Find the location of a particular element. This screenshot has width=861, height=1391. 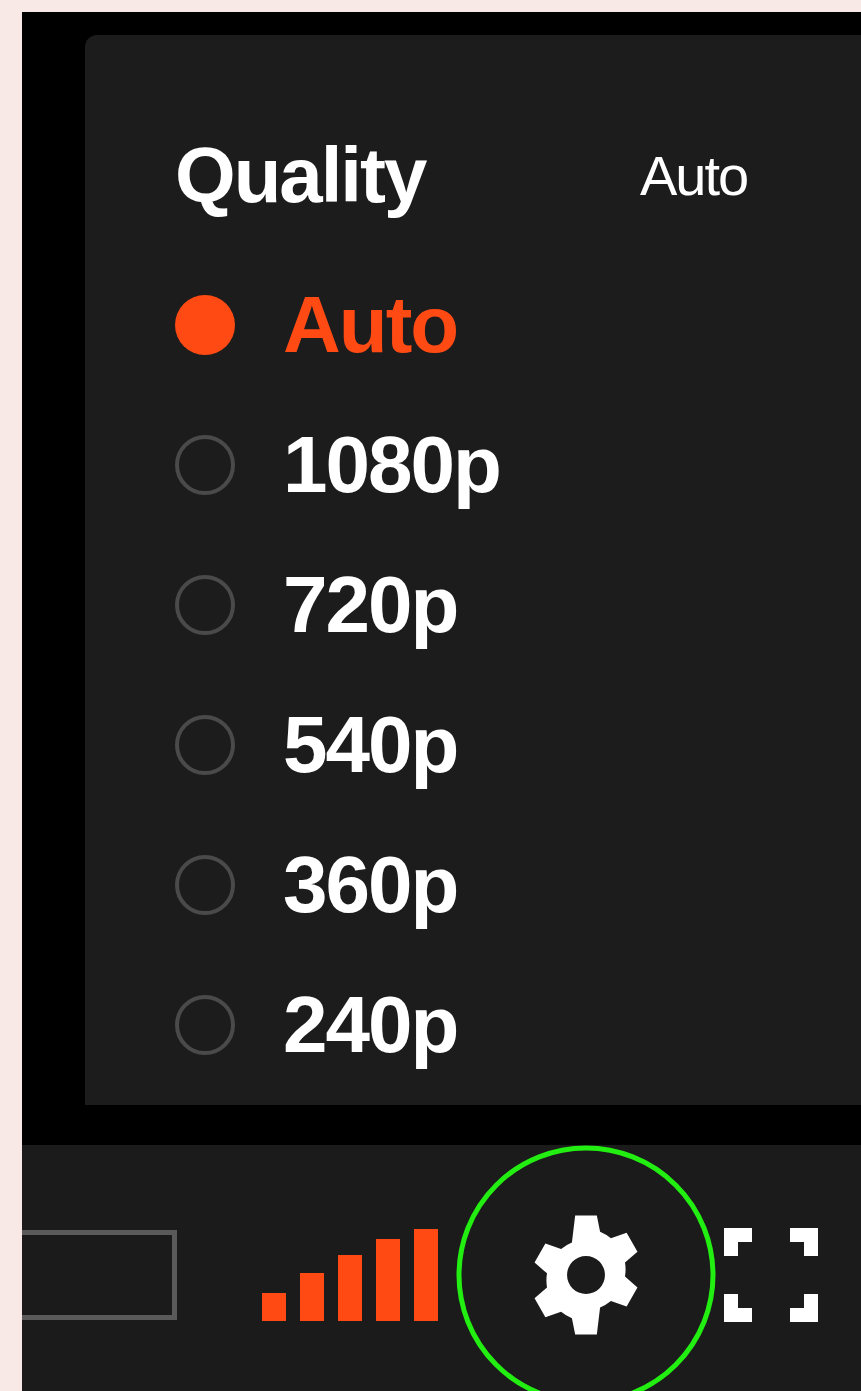

signal-bars-icon is located at coordinates (350, 1275).